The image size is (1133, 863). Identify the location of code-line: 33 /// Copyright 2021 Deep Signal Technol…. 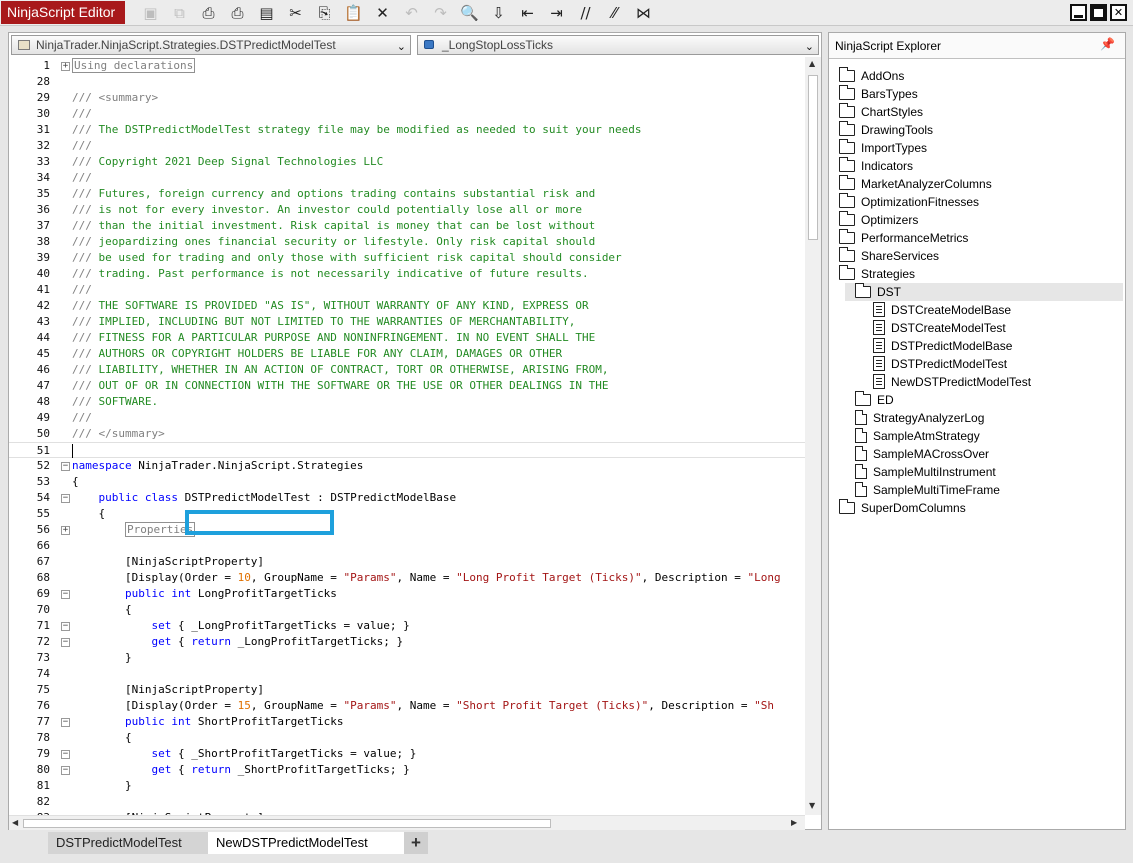
(407, 162).